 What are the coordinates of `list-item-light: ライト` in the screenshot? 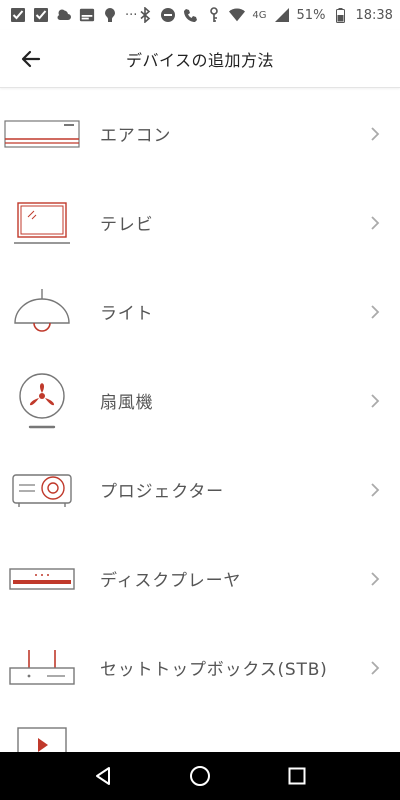 It's located at (200, 311).